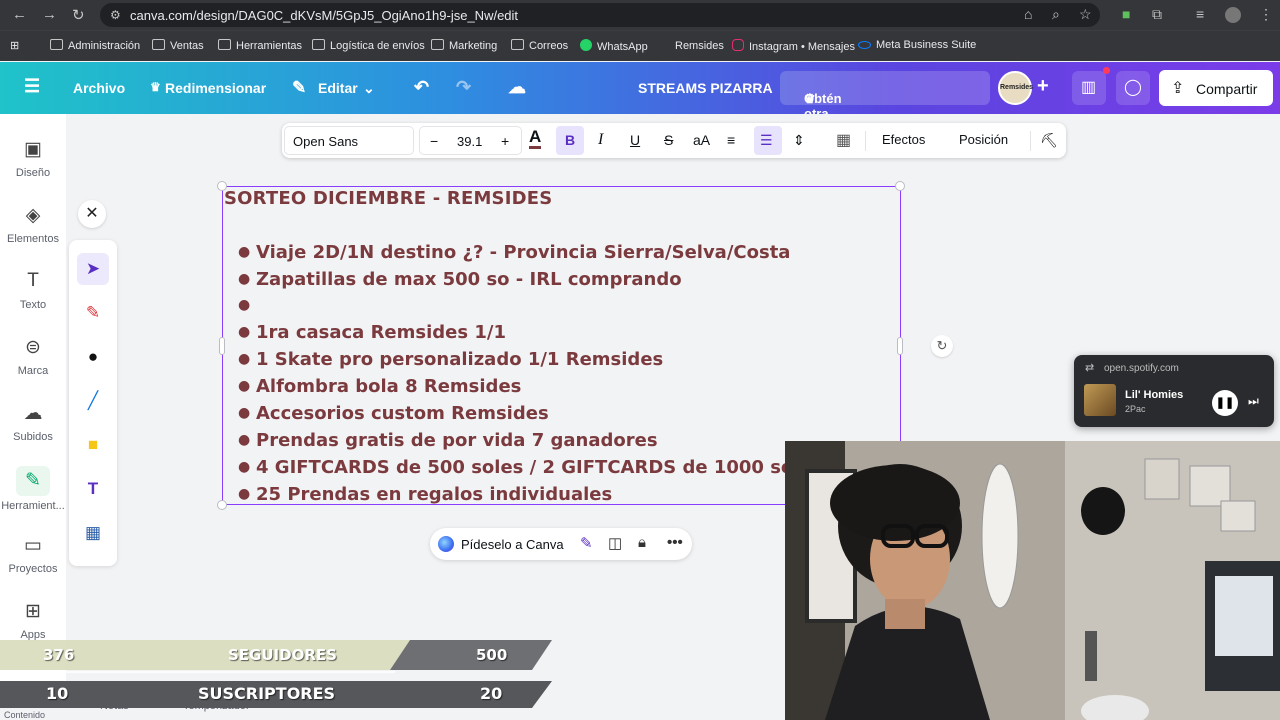 The image size is (1280, 720). I want to click on resize-menu: Redimensionar, so click(215, 88).